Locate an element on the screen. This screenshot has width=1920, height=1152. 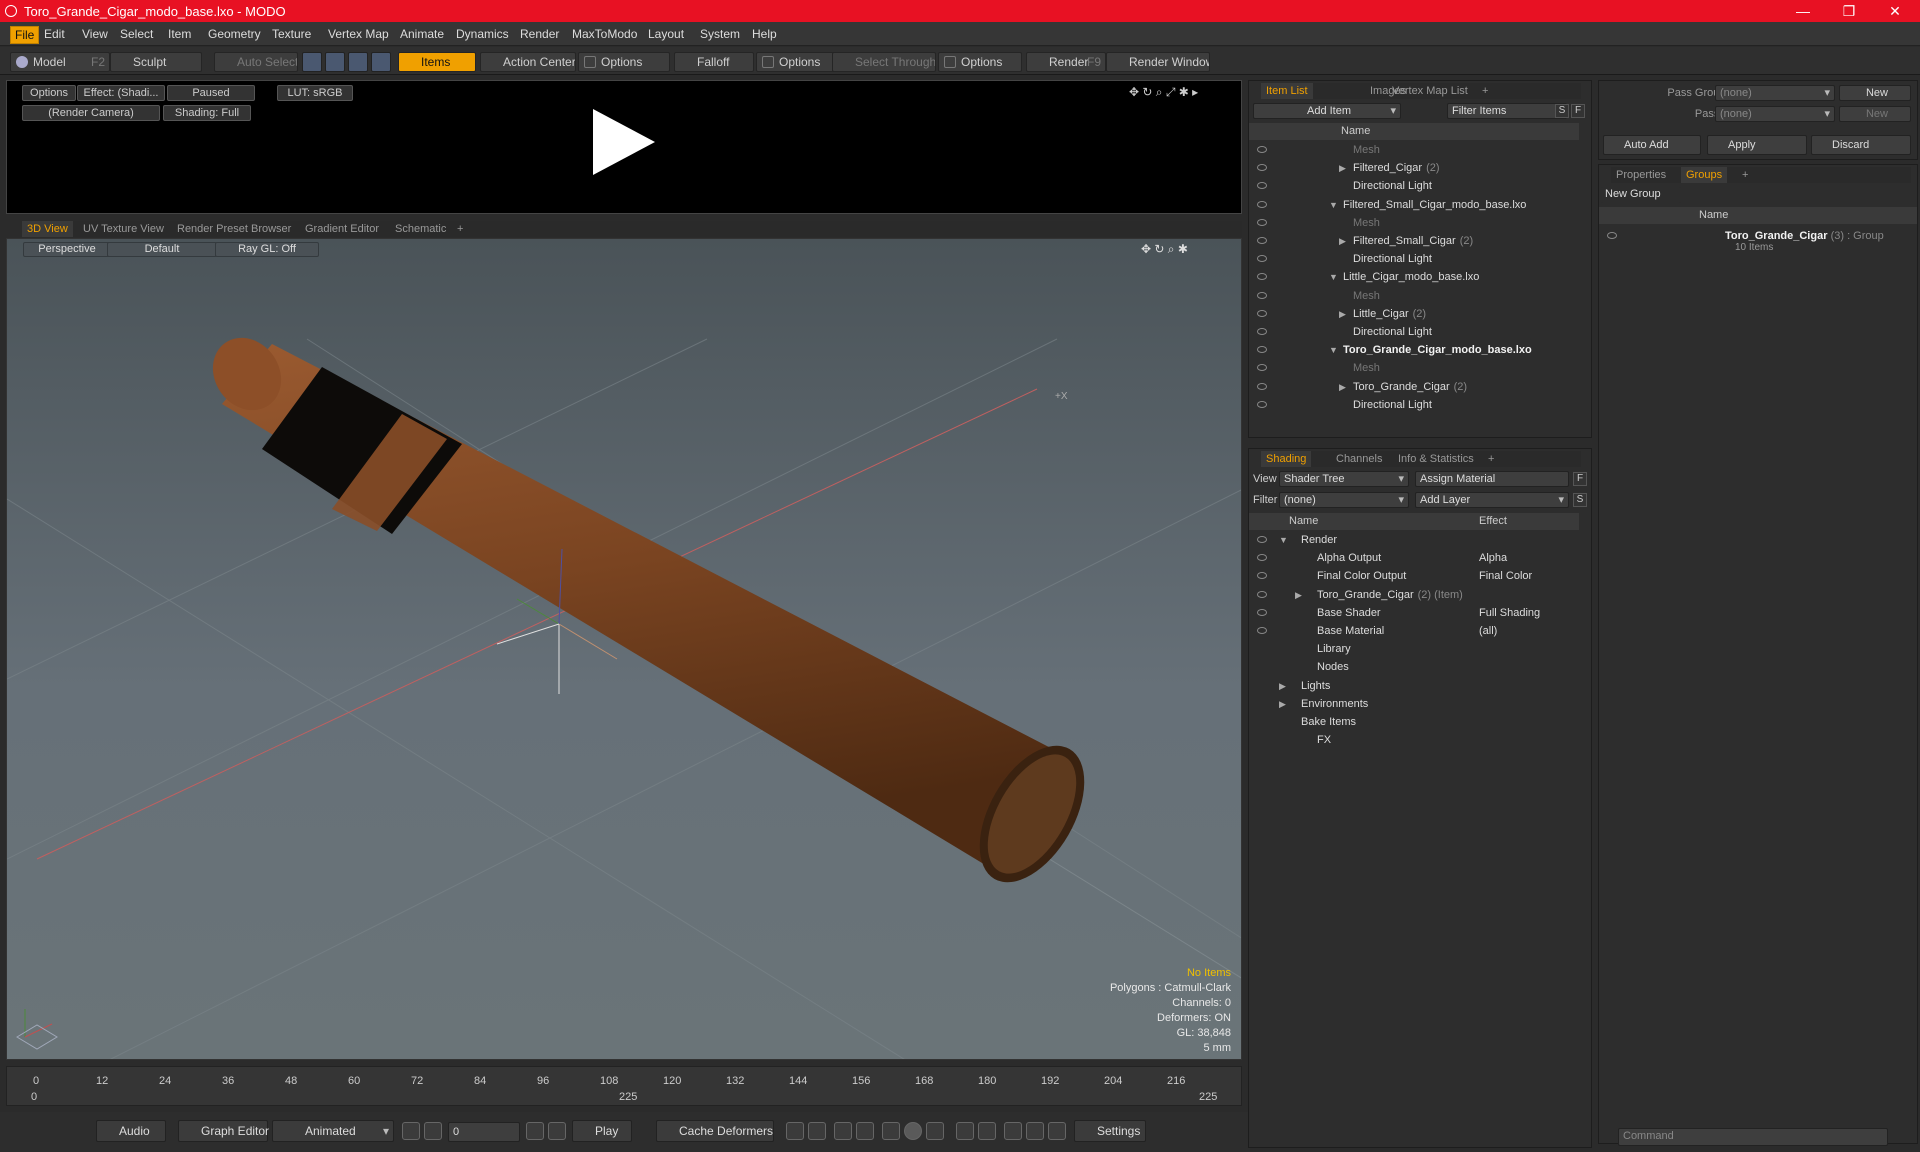
items-mode-button: Items is located at coordinates (437, 62).